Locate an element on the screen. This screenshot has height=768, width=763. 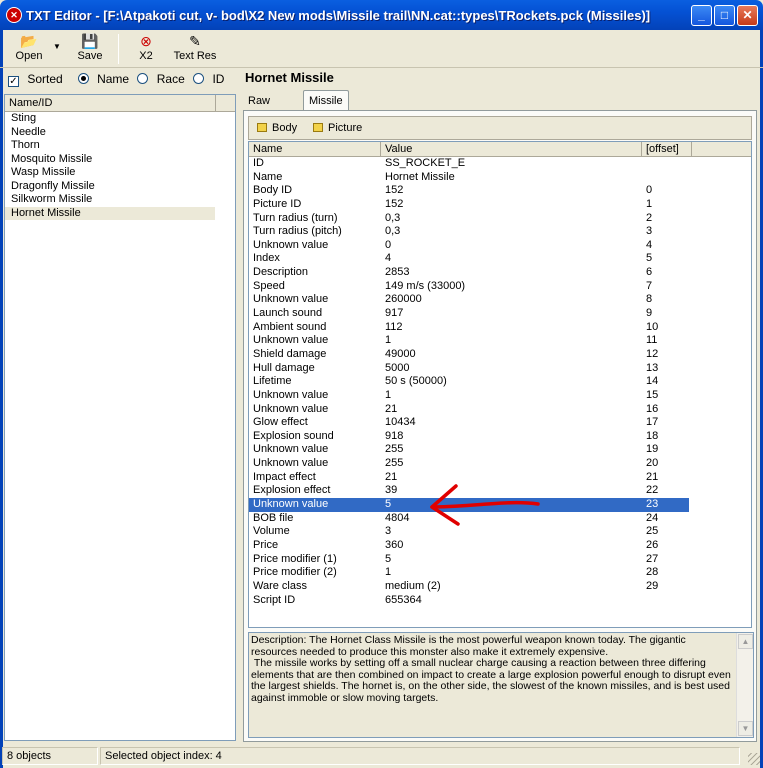
grid-row: Price modifier (1) 5 27 is located at coordinates (500, 560).